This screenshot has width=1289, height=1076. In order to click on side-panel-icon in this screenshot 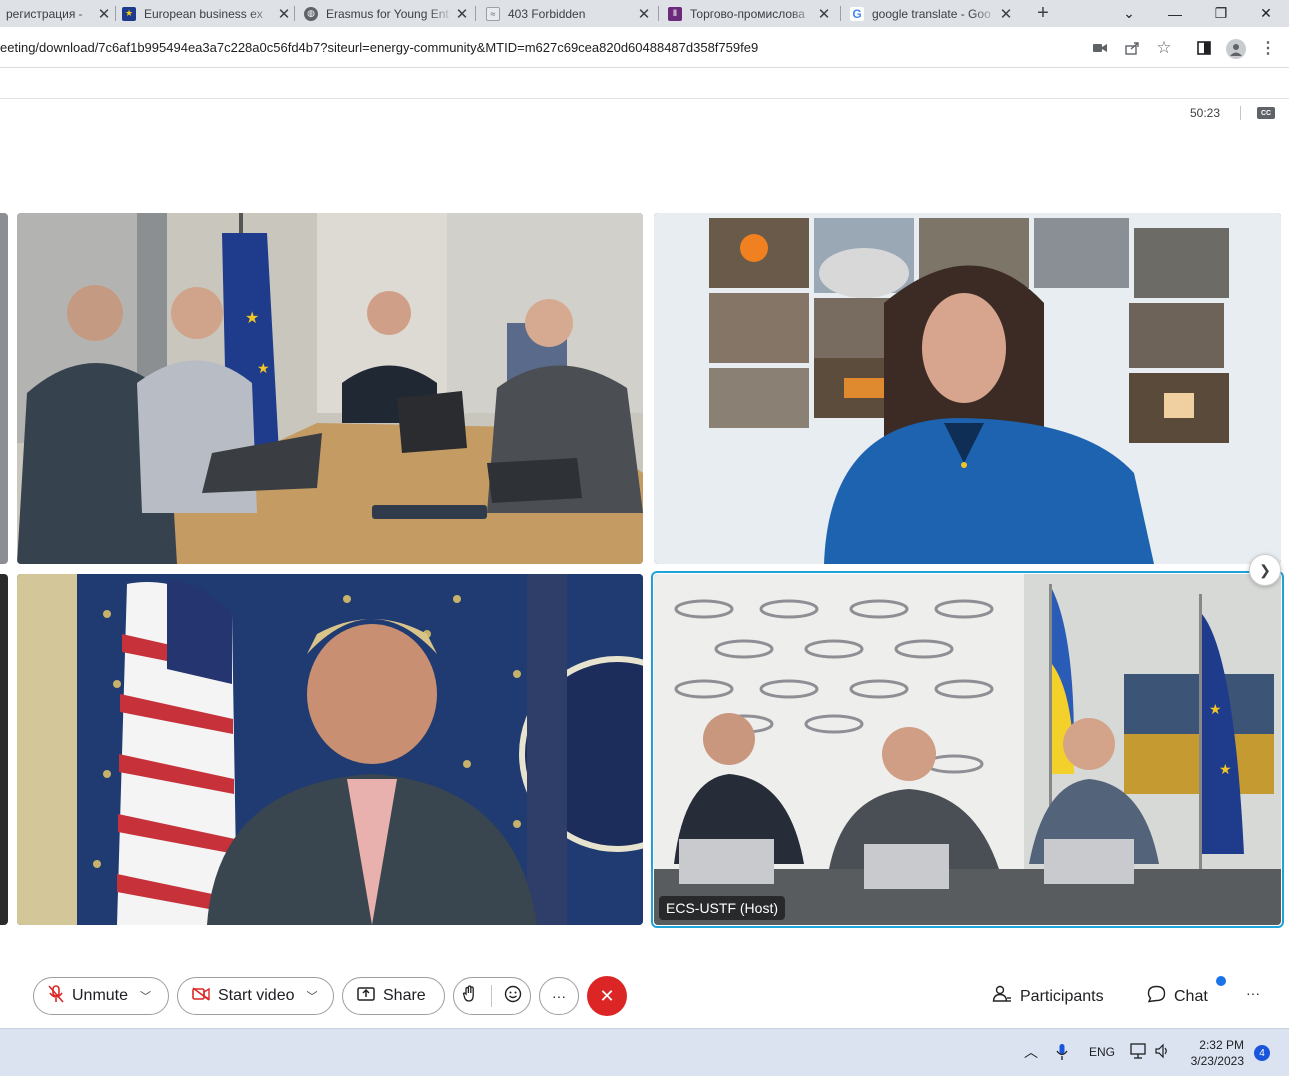, I will do `click(1204, 48)`.